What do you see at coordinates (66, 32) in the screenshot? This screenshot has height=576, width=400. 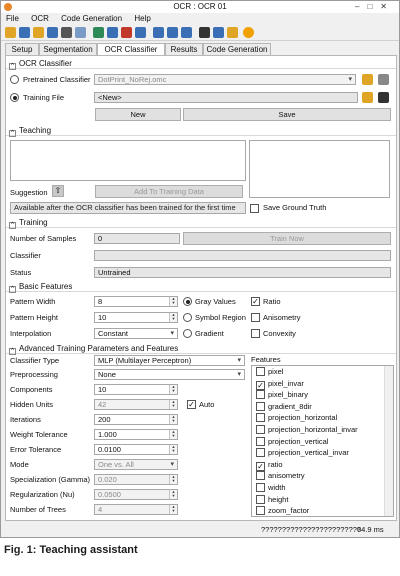 I see `camera-icon` at bounding box center [66, 32].